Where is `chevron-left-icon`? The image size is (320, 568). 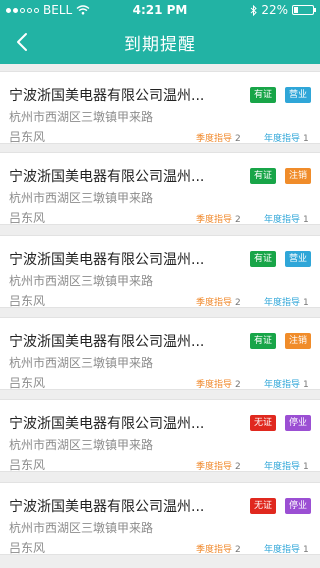
chevron-left-icon is located at coordinates (22, 42).